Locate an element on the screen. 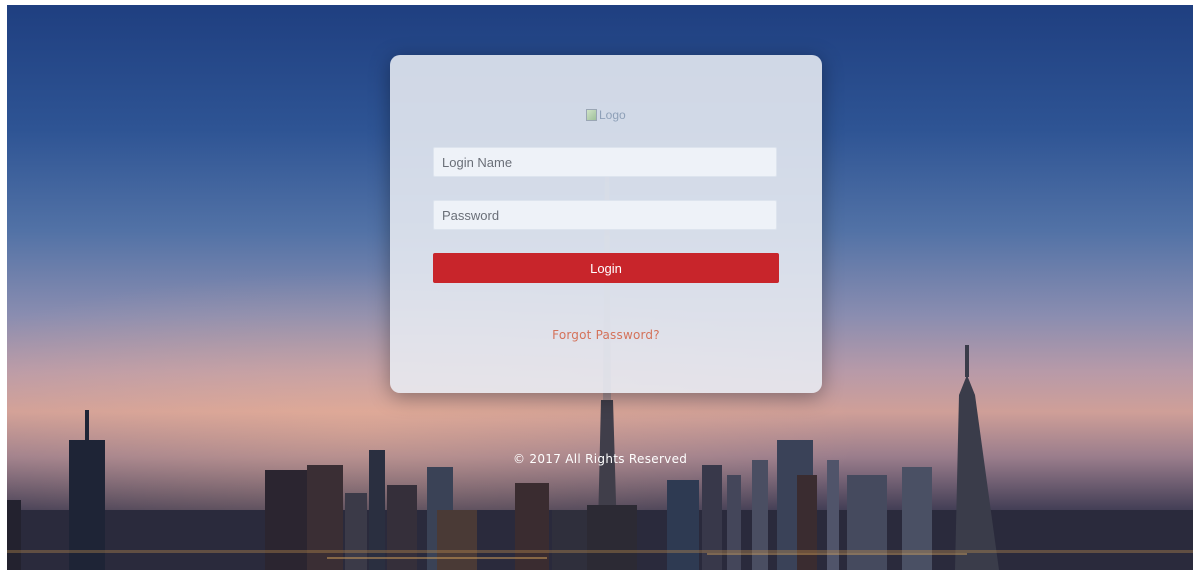  copyright-text: © 2017 All Rights Reserved is located at coordinates (600, 459).